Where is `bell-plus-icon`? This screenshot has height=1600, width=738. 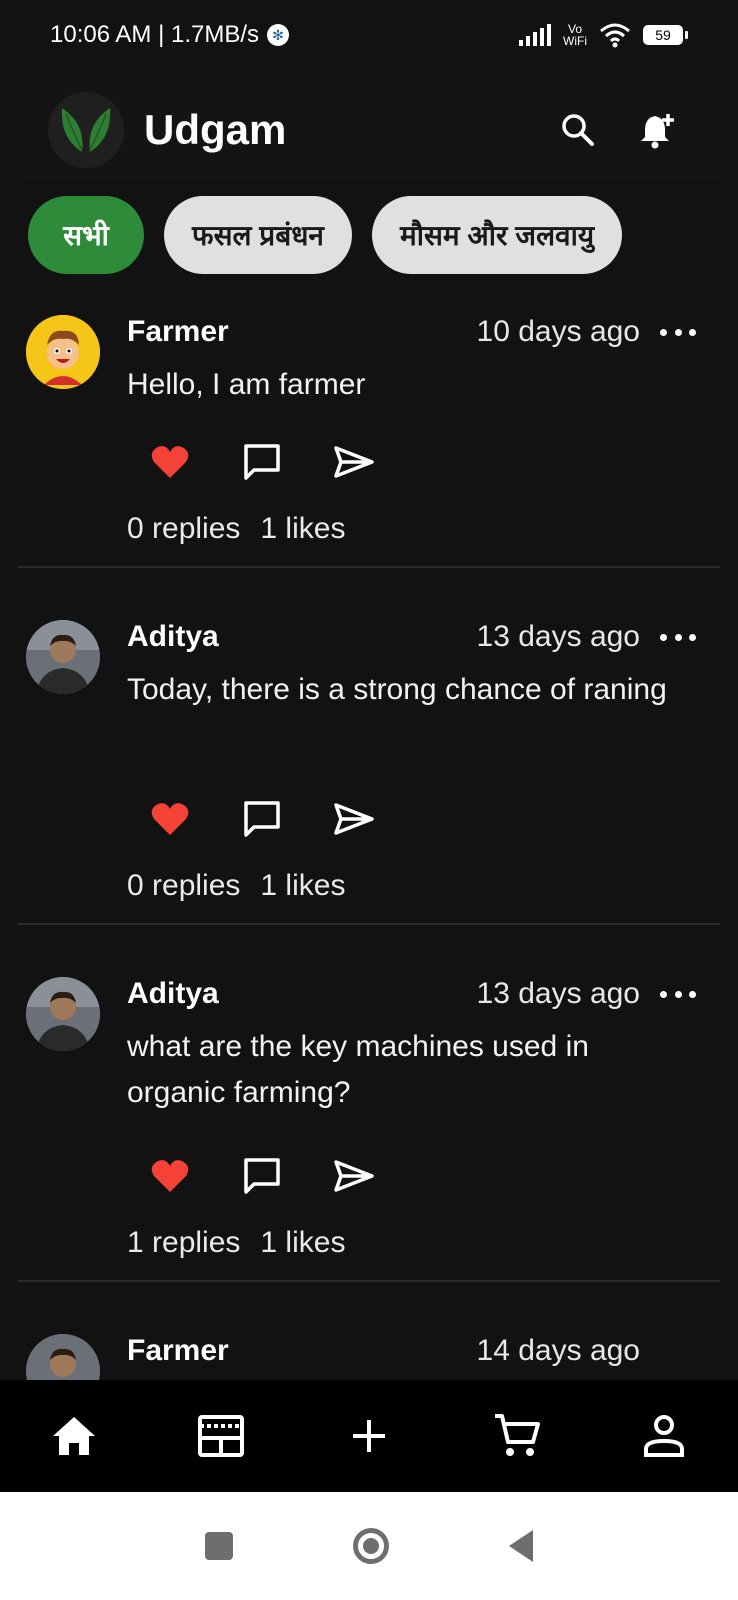
bell-plus-icon is located at coordinates (658, 130).